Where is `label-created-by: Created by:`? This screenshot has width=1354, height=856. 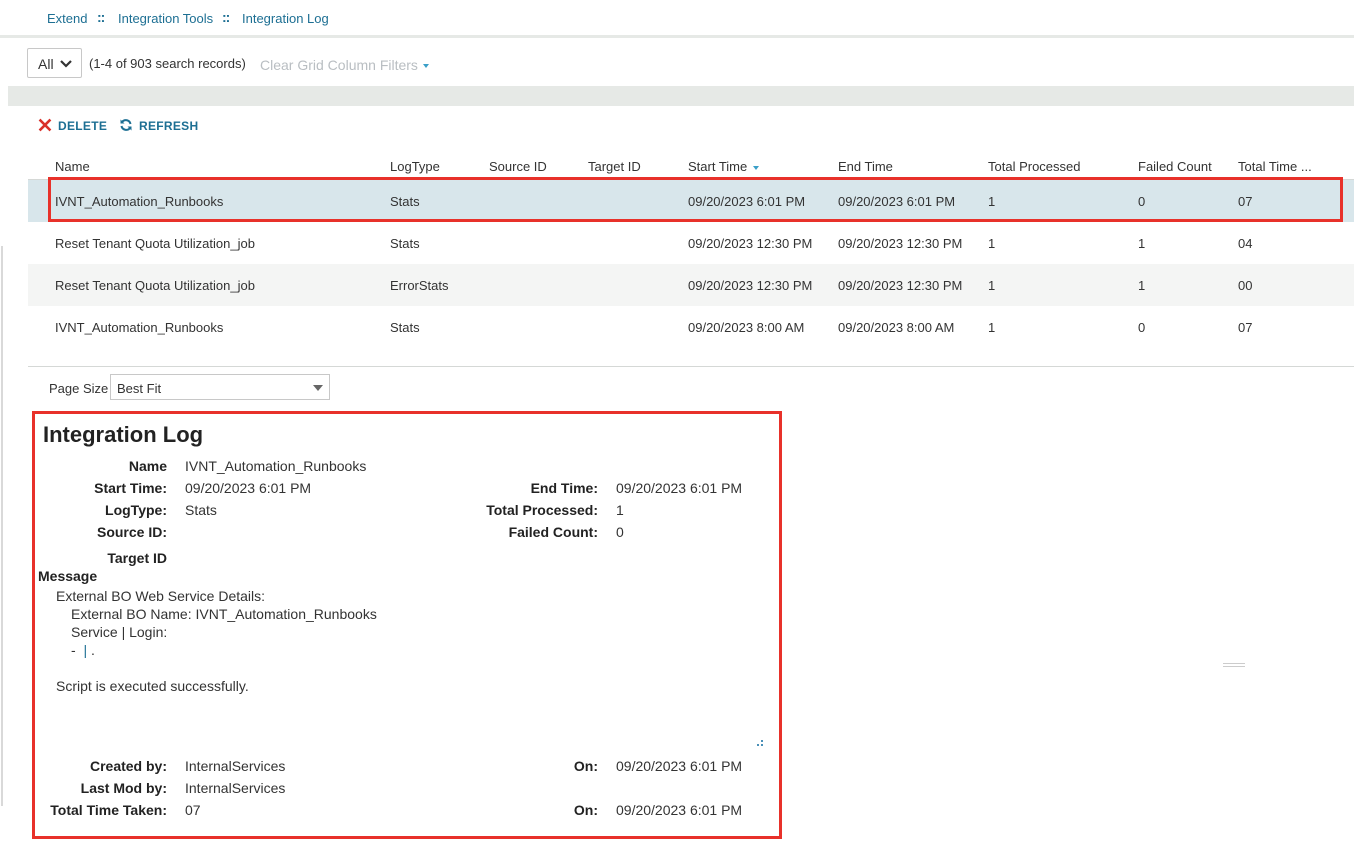 label-created-by: Created by: is located at coordinates (128, 766).